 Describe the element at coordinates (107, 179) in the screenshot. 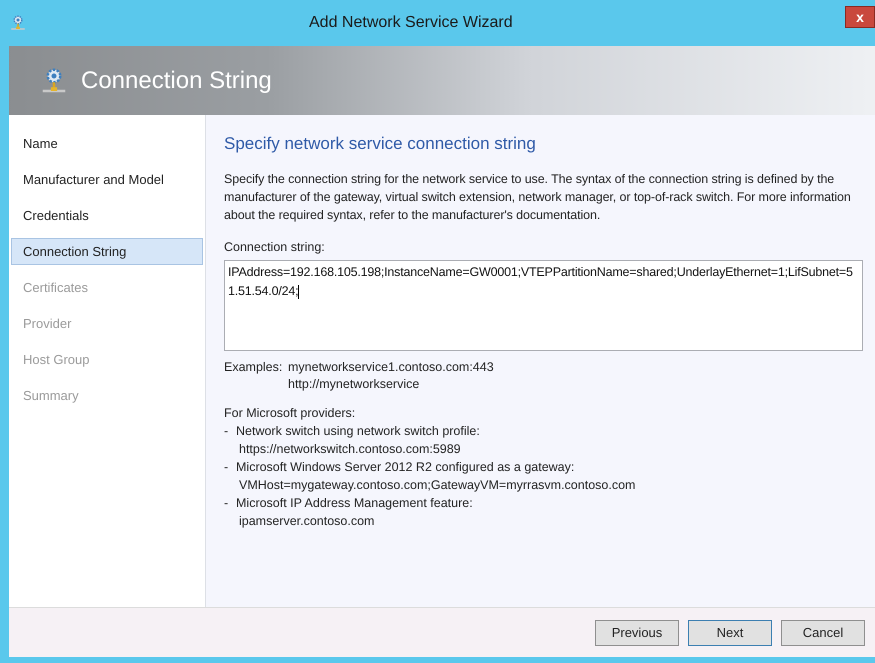

I see `wizard-step: Manufacturer and Model` at that location.